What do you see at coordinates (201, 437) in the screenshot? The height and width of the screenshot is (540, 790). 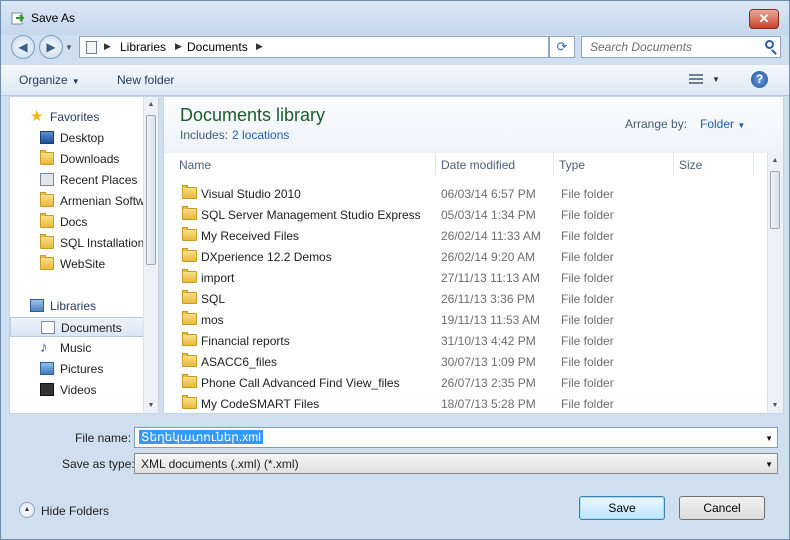 I see `filename-input: Տեղեկատուներ.xml` at bounding box center [201, 437].